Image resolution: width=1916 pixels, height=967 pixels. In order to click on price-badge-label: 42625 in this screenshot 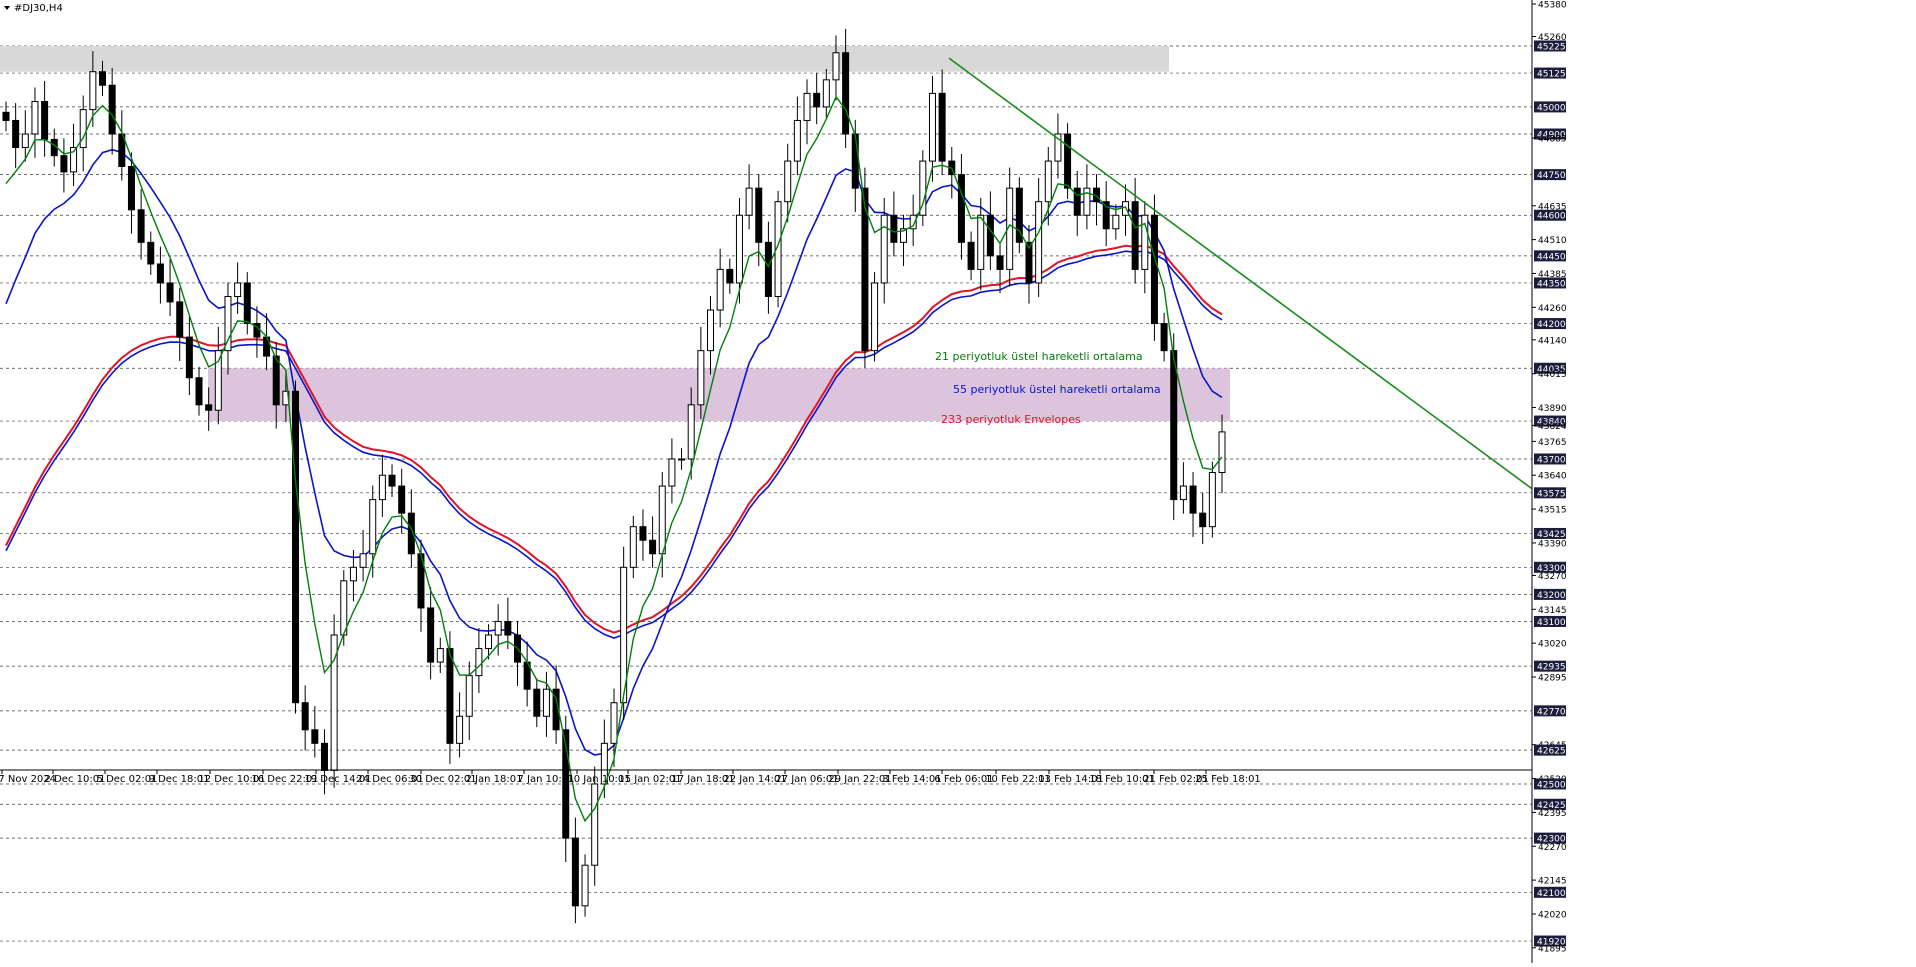, I will do `click(1551, 752)`.